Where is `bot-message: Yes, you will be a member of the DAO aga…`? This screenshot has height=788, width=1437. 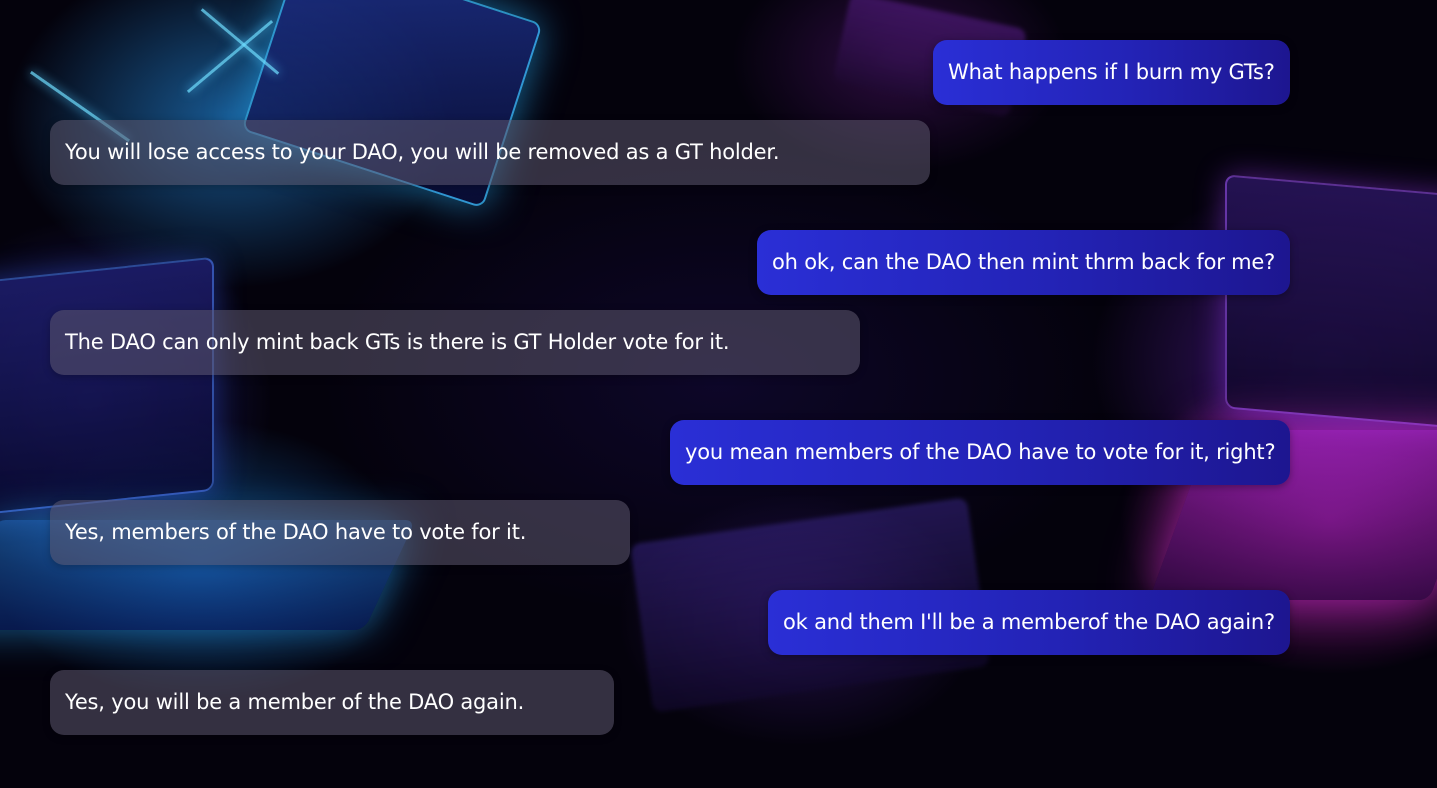
bot-message: Yes, you will be a member of the DAO aga… is located at coordinates (332, 702).